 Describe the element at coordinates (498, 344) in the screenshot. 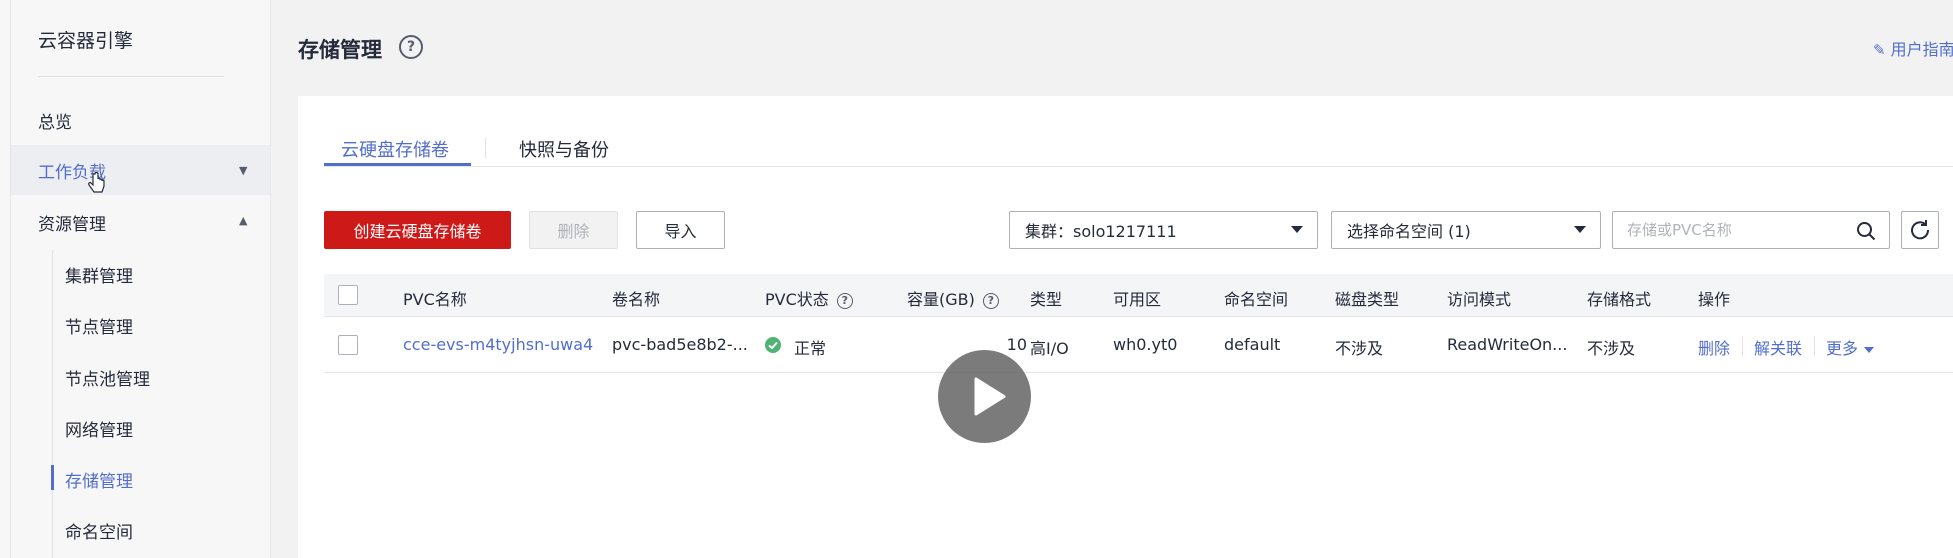

I see `pvc-name-link: cce-evs-m4tyjhsn-uwa4` at that location.